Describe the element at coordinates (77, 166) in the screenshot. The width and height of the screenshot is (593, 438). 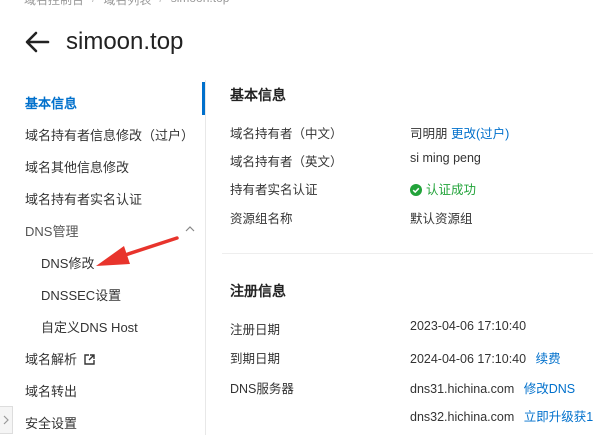
I see `sidebar-item-other-info: 域名其他信息修改` at that location.